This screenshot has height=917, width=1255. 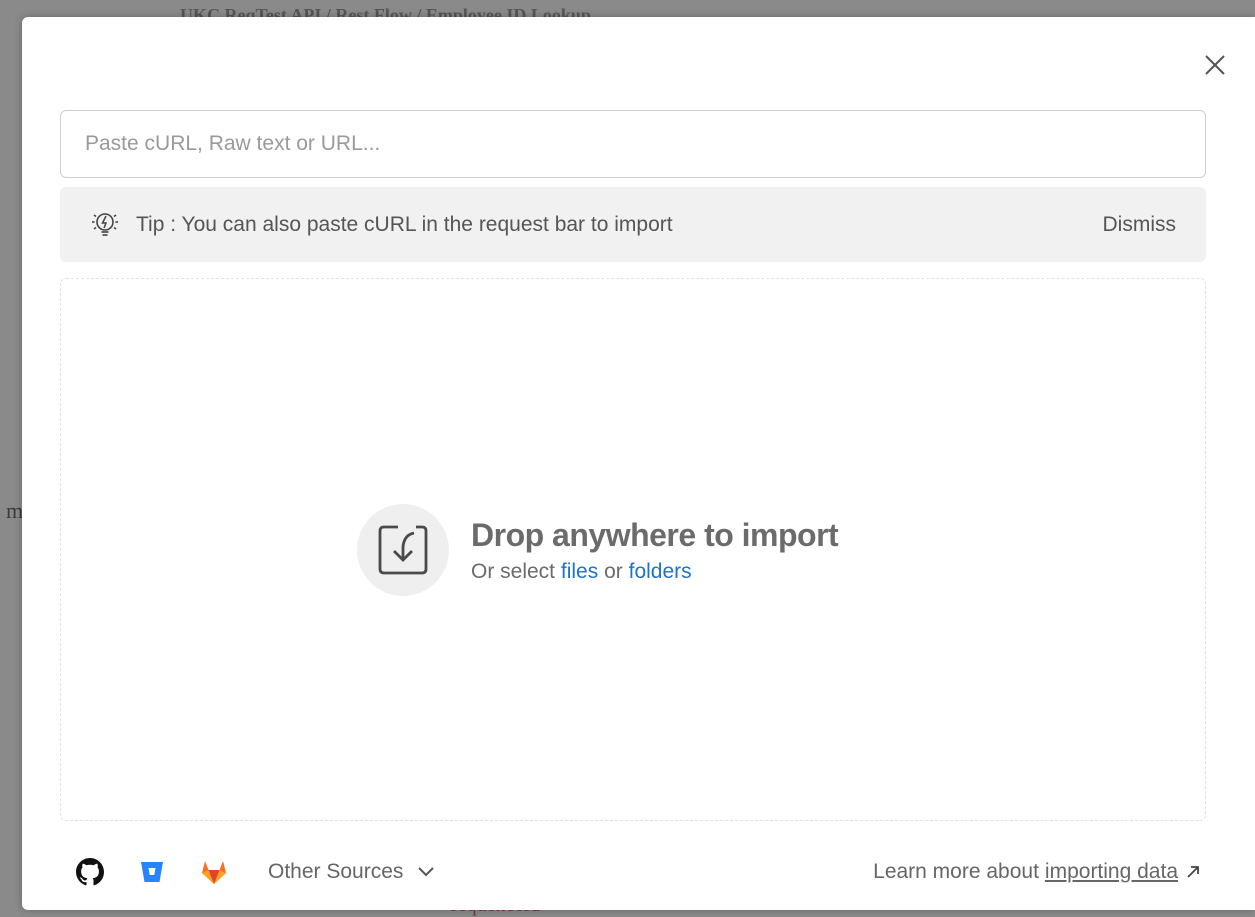 I want to click on learn-more-prefix: Learn more about, so click(x=956, y=871).